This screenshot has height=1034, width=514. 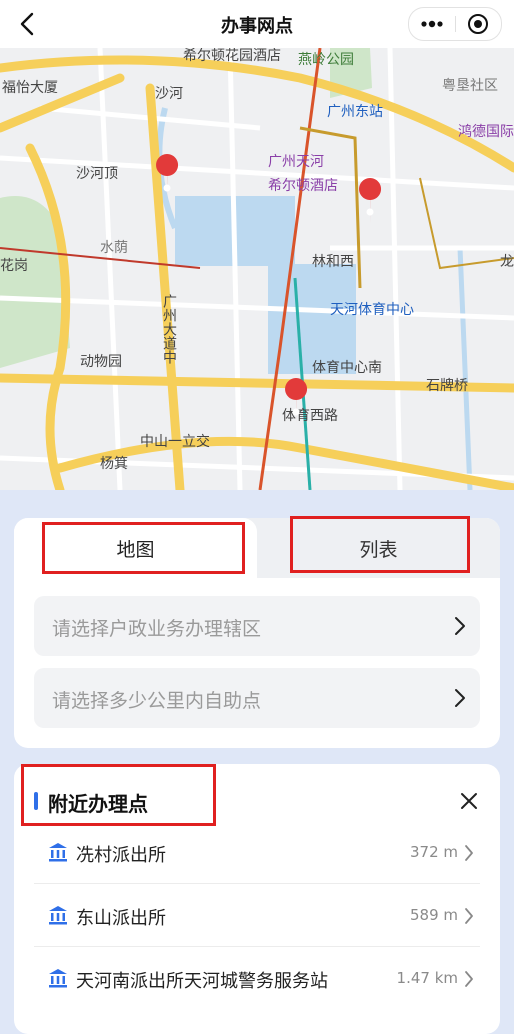 What do you see at coordinates (347, 367) in the screenshot?
I see `map-label-stadium-south: 体育中心南` at bounding box center [347, 367].